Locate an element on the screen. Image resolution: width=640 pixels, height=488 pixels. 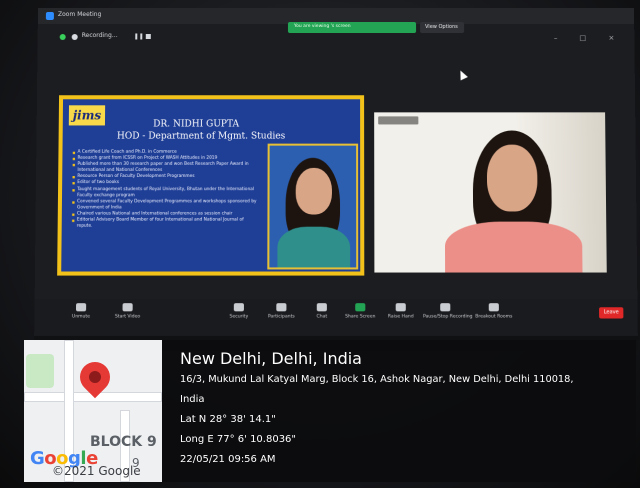
share-screen-button: Share Screen is located at coordinates (360, 311).